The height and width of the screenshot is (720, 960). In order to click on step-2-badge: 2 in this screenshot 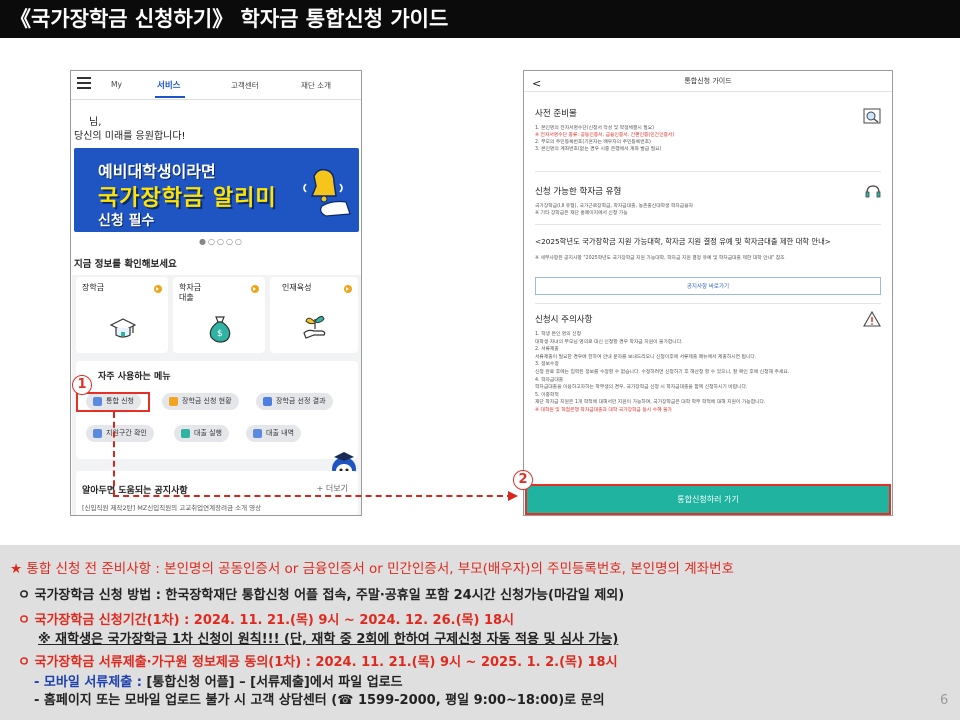, I will do `click(523, 480)`.